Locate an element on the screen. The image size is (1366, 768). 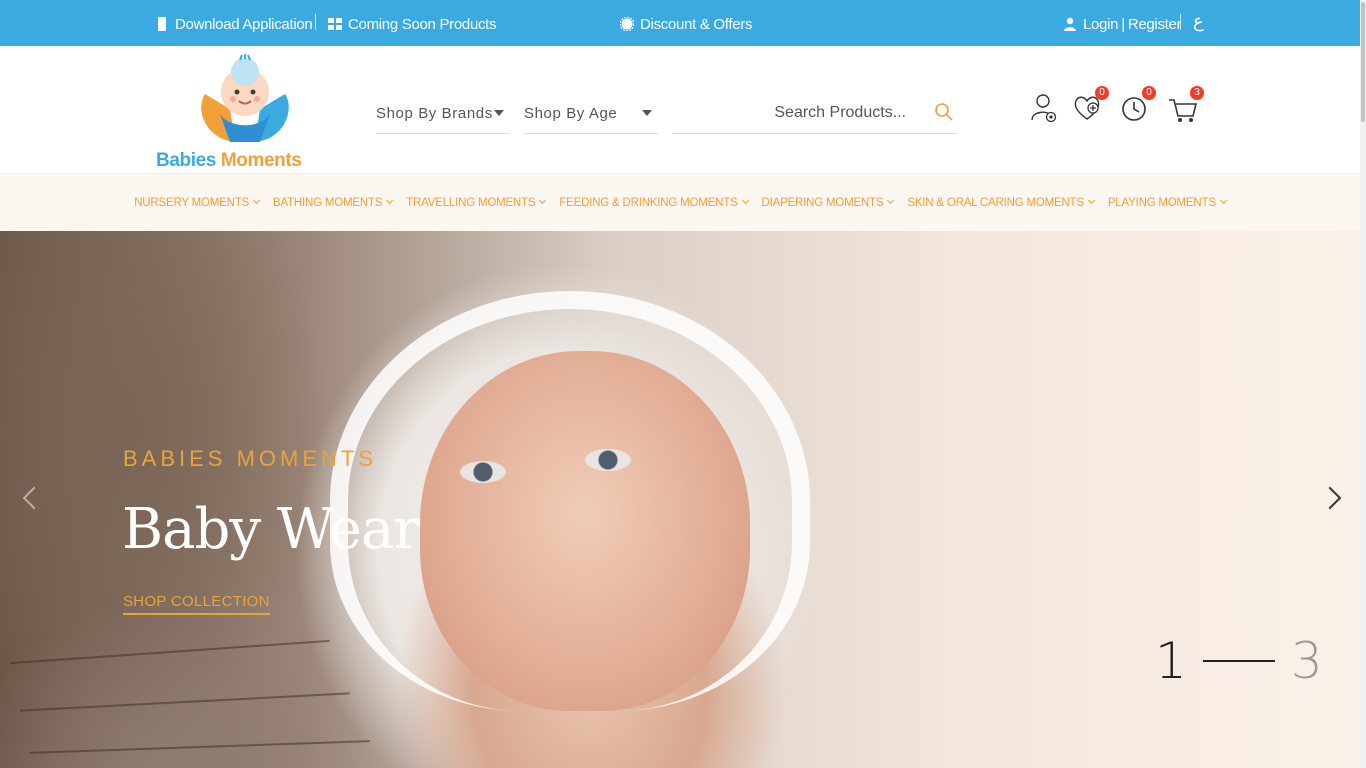
register-label: Register is located at coordinates (1155, 24).